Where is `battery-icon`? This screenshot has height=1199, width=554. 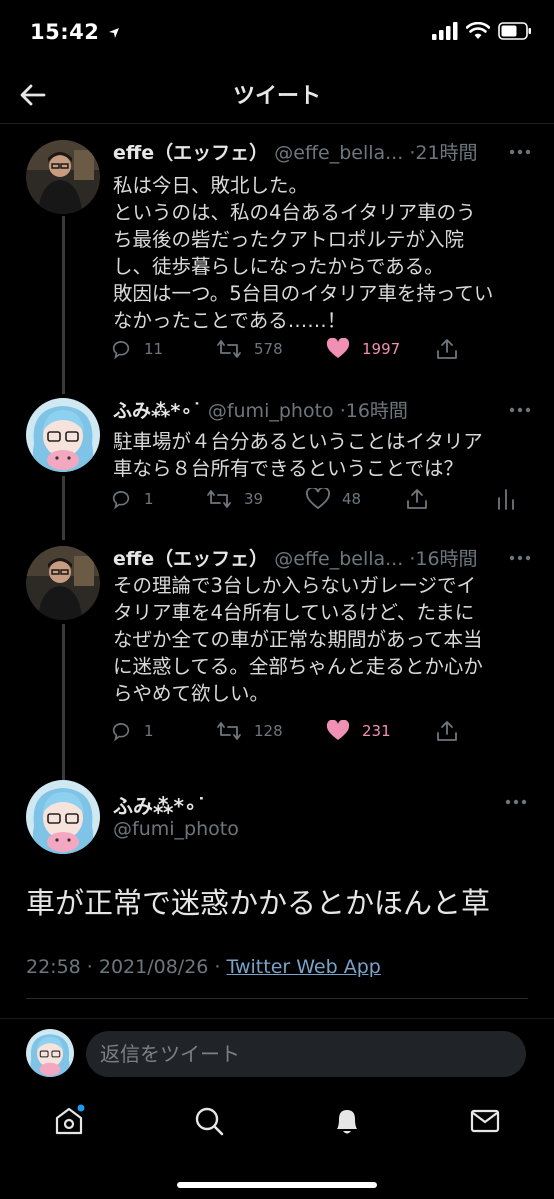 battery-icon is located at coordinates (514, 31).